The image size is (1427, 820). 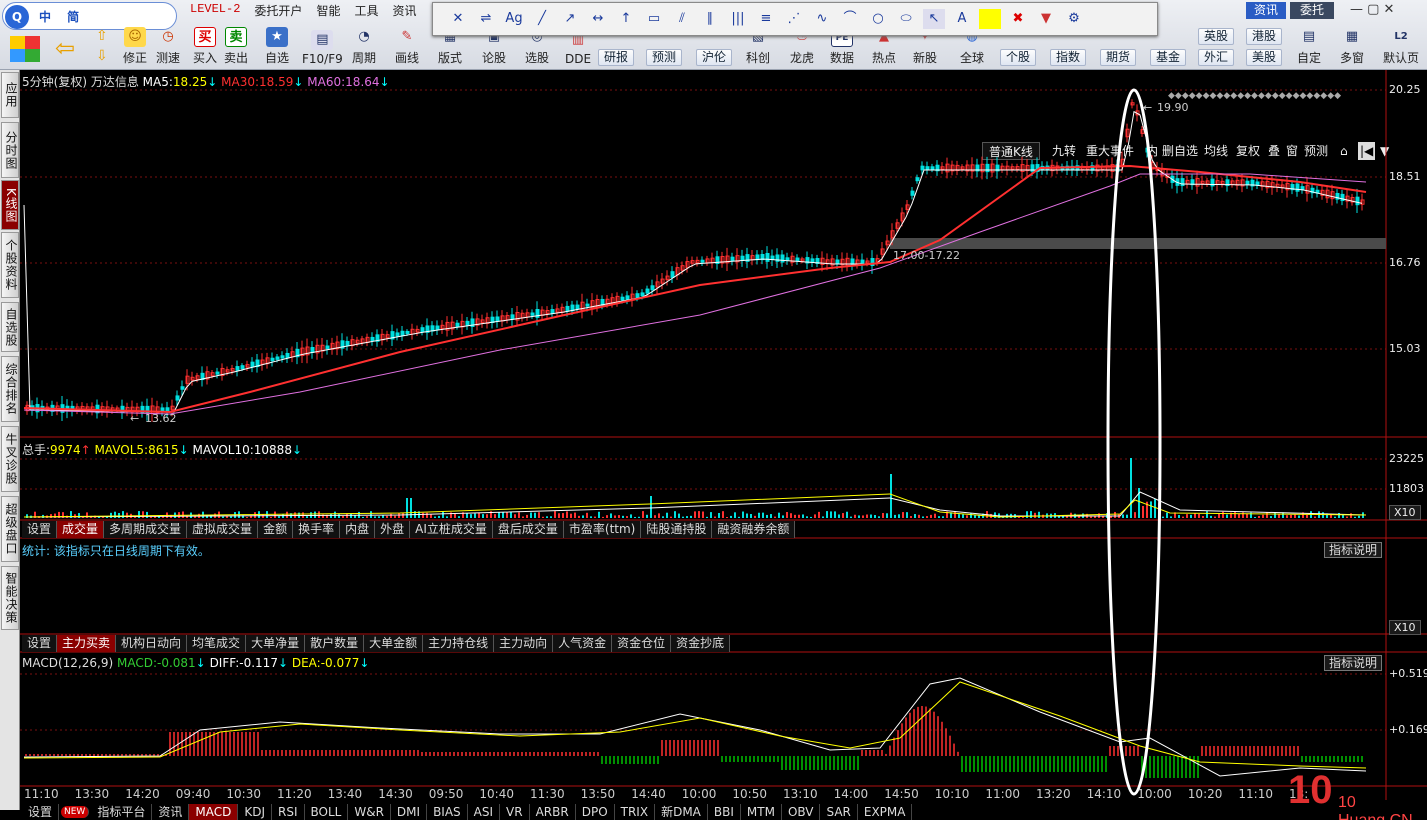 What do you see at coordinates (528, 529) in the screenshot?
I see `volume-tab: 盘后成交量` at bounding box center [528, 529].